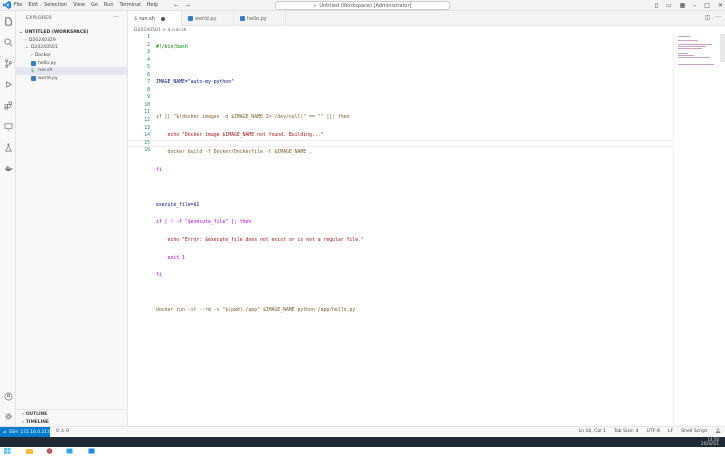 The width and height of the screenshot is (725, 458). I want to click on folder-item: › D20240329, so click(72, 41).